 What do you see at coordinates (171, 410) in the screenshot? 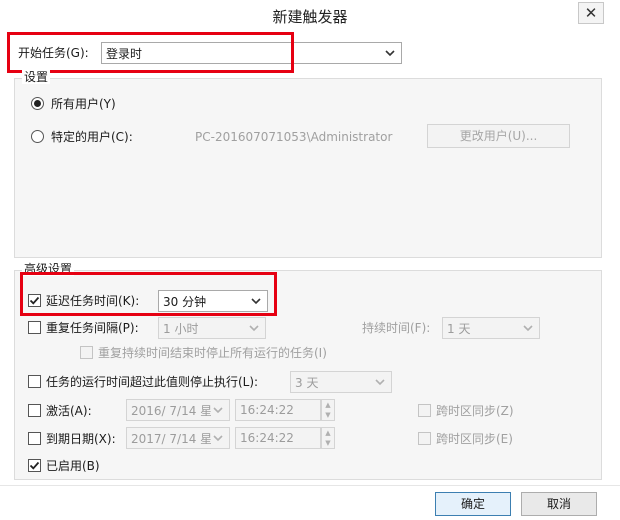
I see `activate-date-value: 2016/ 7/14 星期` at bounding box center [171, 410].